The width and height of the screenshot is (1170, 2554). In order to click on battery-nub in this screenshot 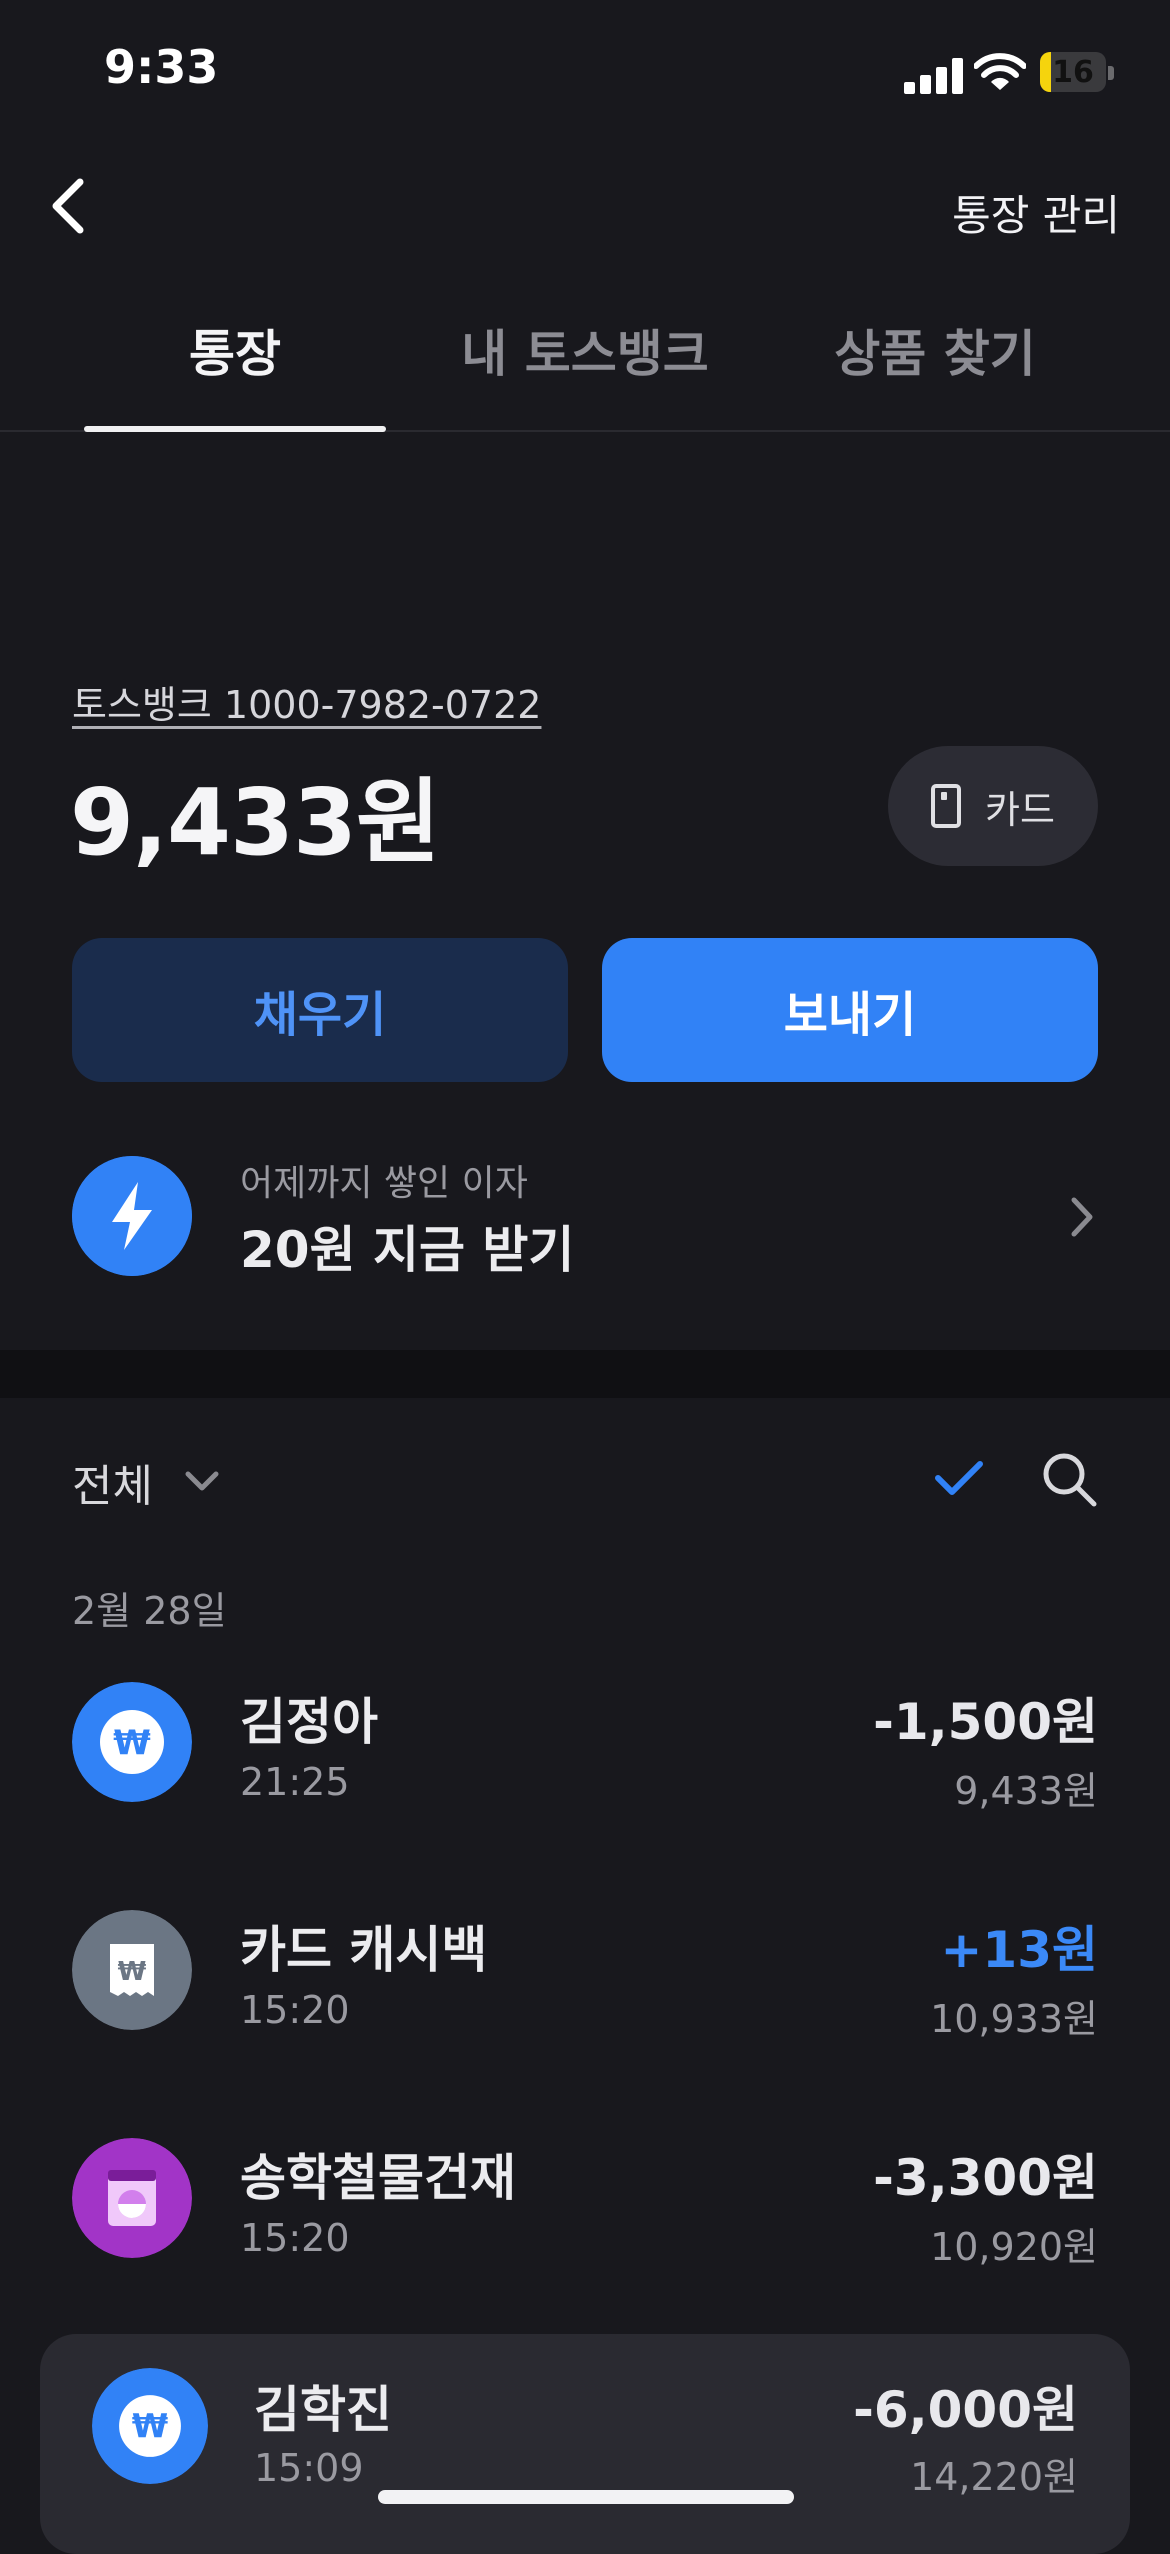, I will do `click(1111, 73)`.